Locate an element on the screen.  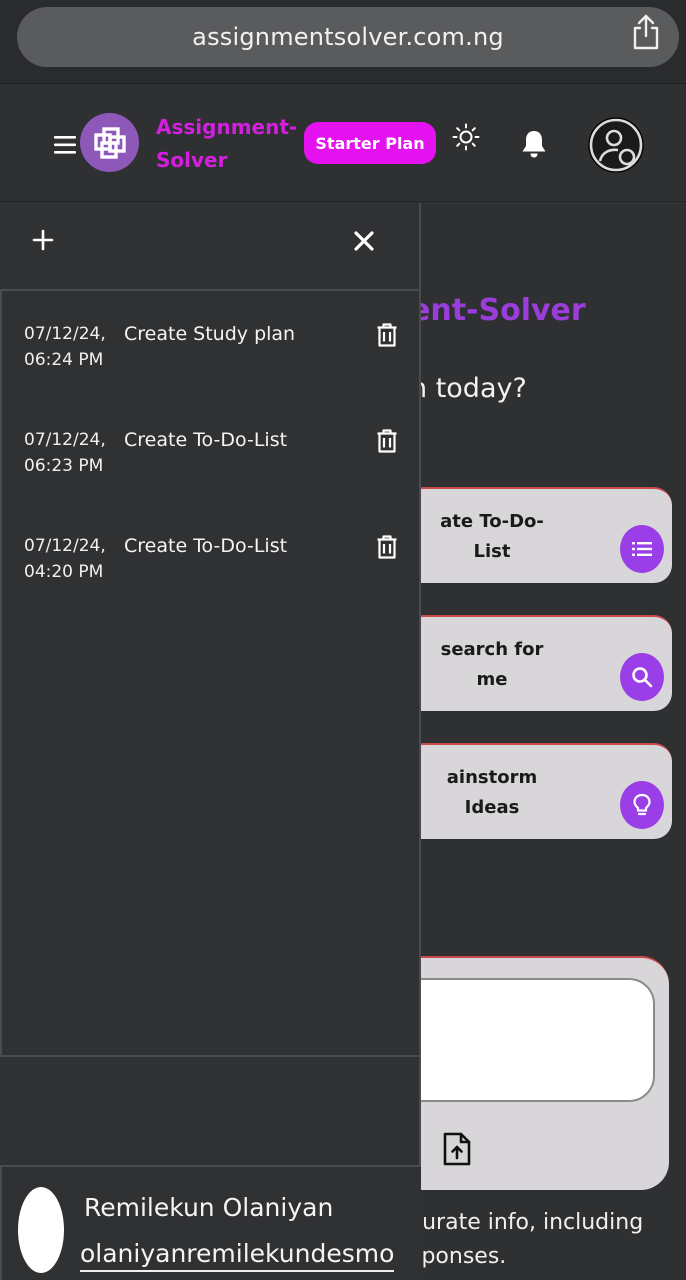
search-icon is located at coordinates (642, 677).